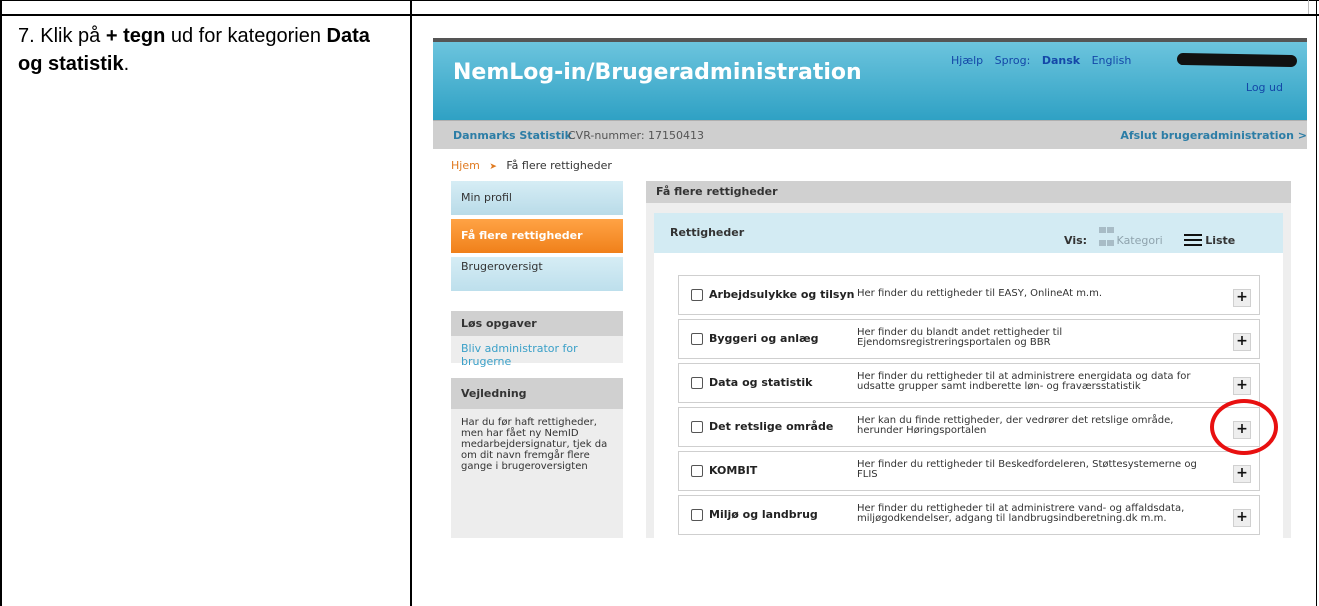 The height and width of the screenshot is (606, 1319). What do you see at coordinates (144, 36) in the screenshot?
I see `instruction-action: tegn` at bounding box center [144, 36].